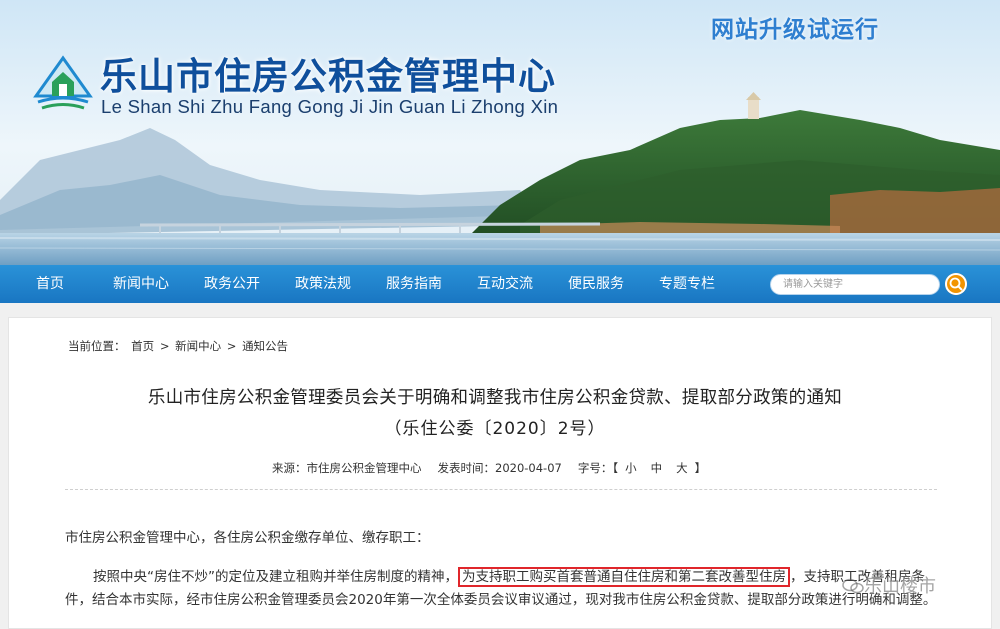 This screenshot has width=1000, height=629. I want to click on font-size-bracket-close: 】, so click(700, 468).